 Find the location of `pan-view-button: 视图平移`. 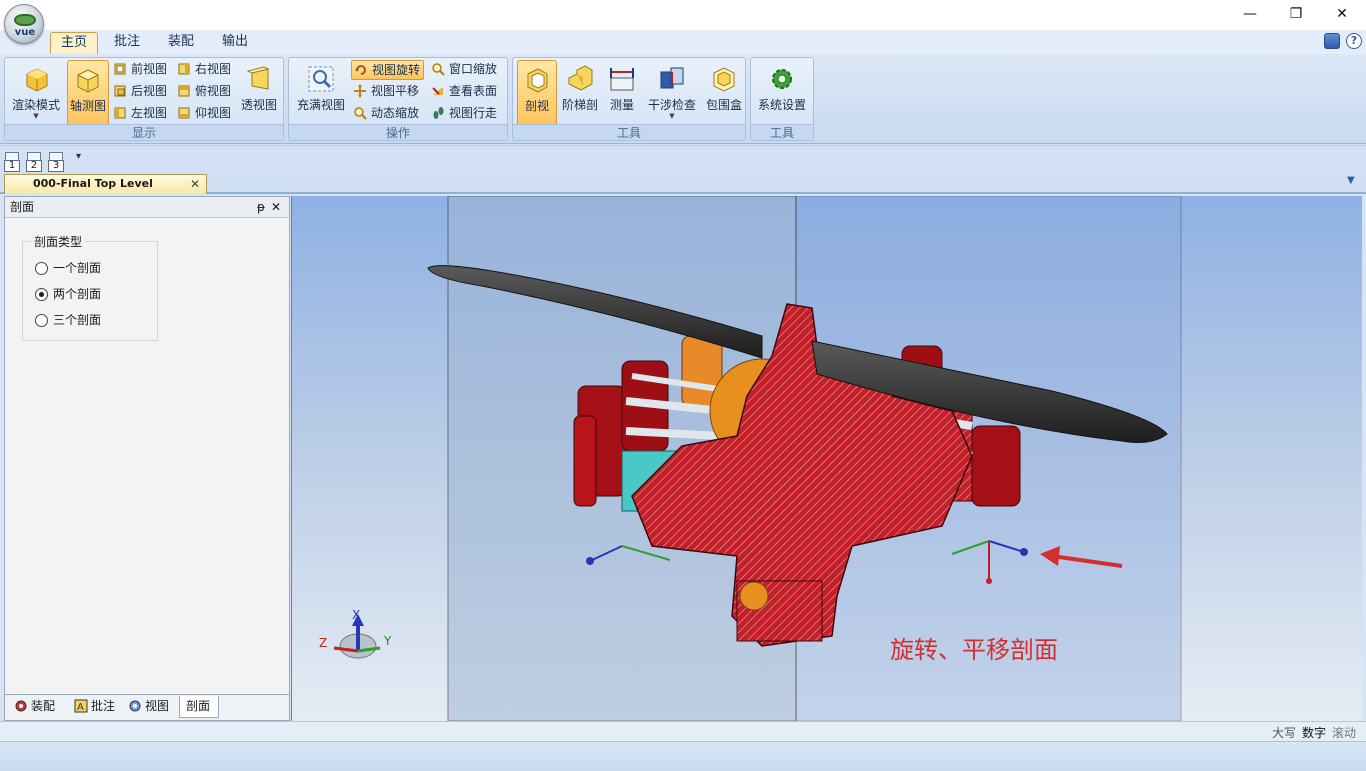

pan-view-button: 视图平移 is located at coordinates (385, 92).